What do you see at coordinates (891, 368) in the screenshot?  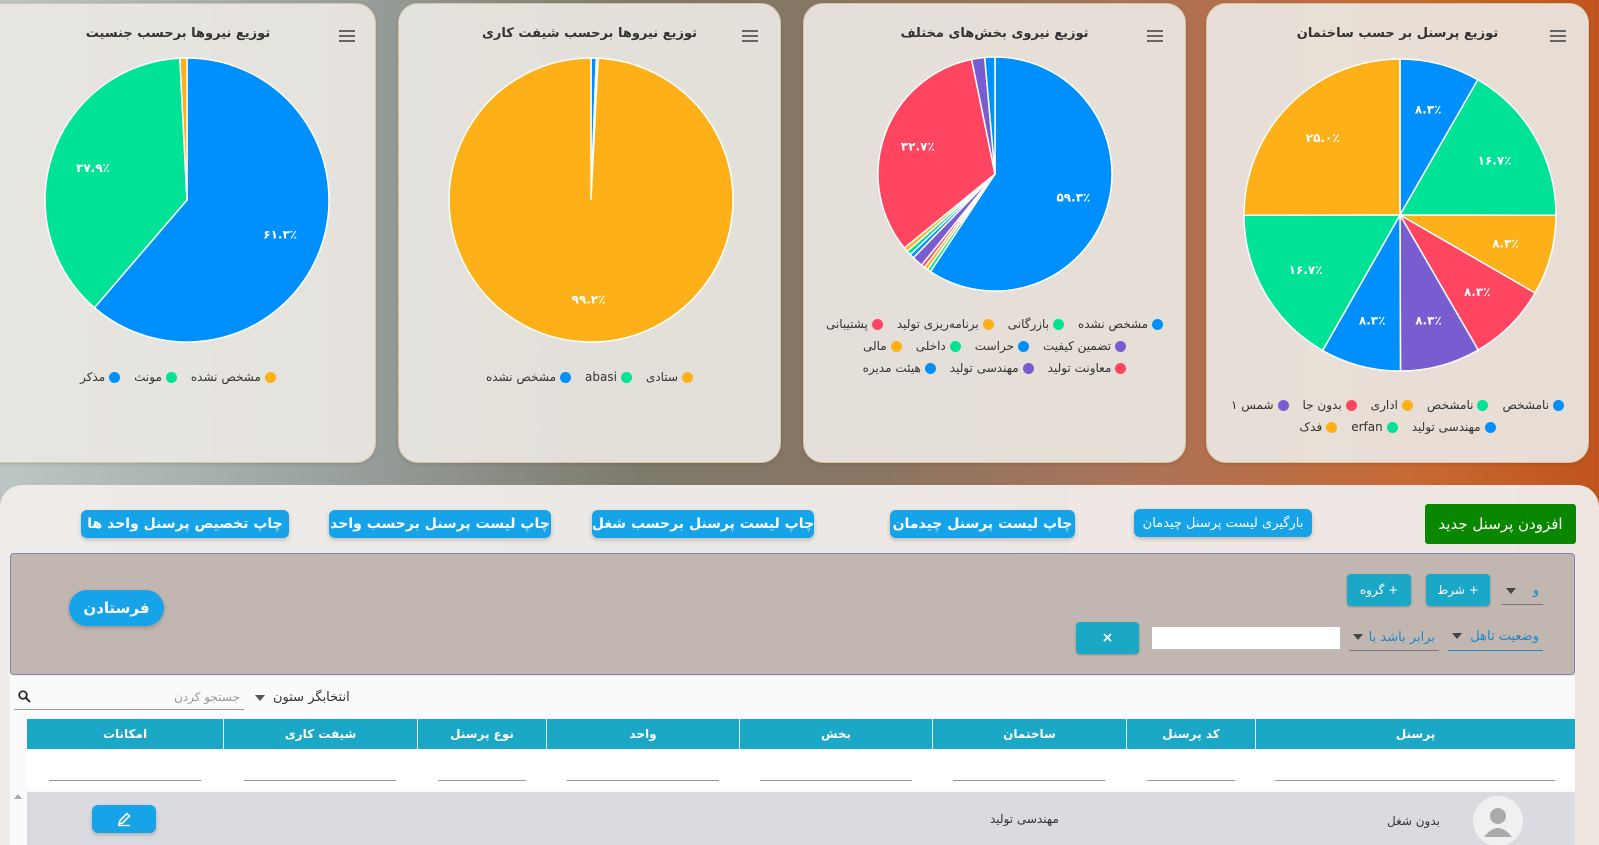 I see `legend-label: هیئت مدیره` at bounding box center [891, 368].